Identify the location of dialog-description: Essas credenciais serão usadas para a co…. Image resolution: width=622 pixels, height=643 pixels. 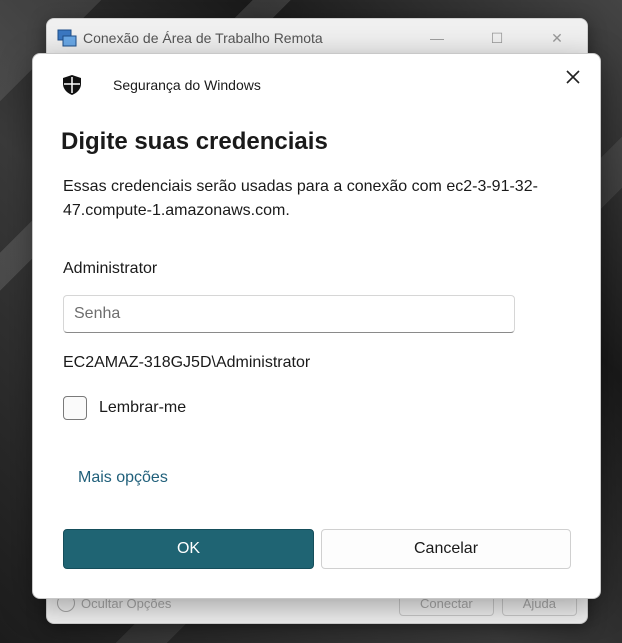
(300, 198).